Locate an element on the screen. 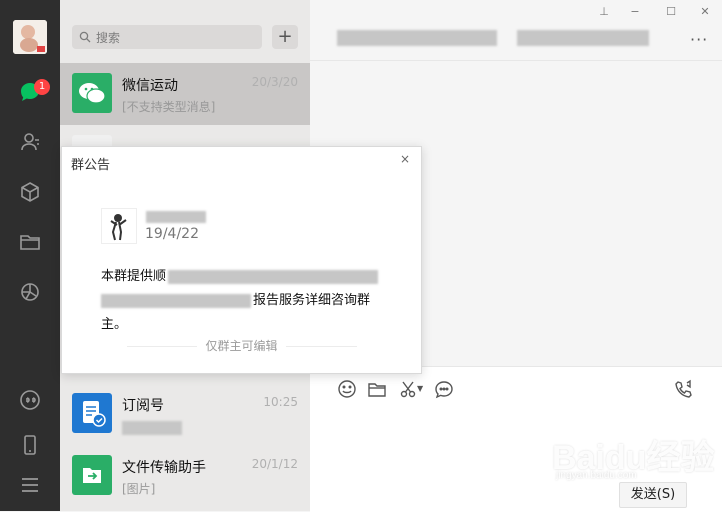 The height and width of the screenshot is (512, 722). file-transfer-icon is located at coordinates (92, 475).